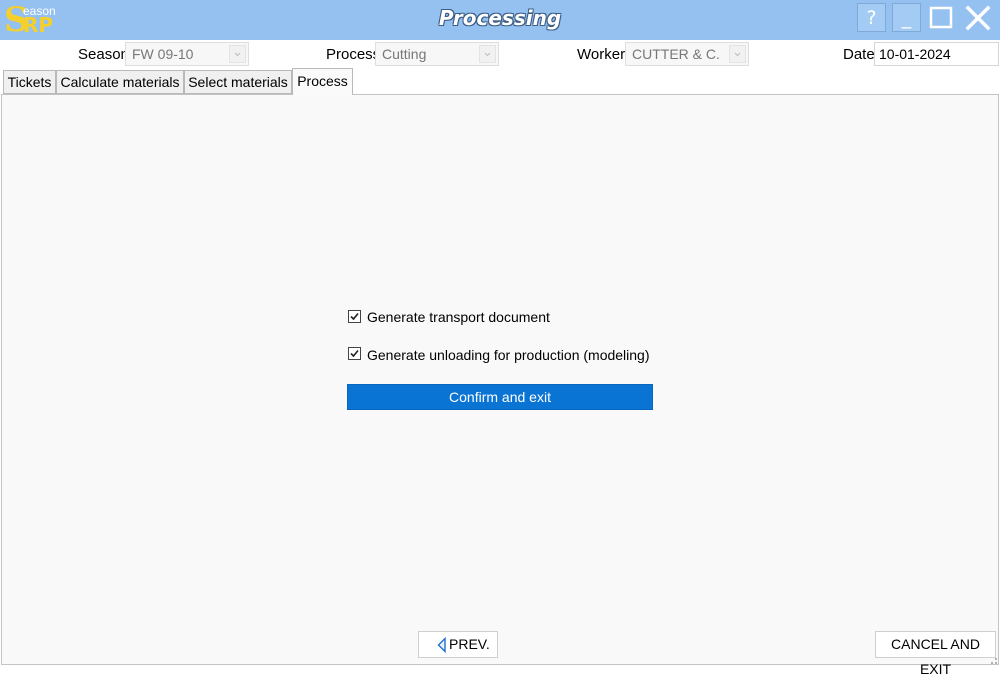  I want to click on season-dropdown-button, so click(237, 54).